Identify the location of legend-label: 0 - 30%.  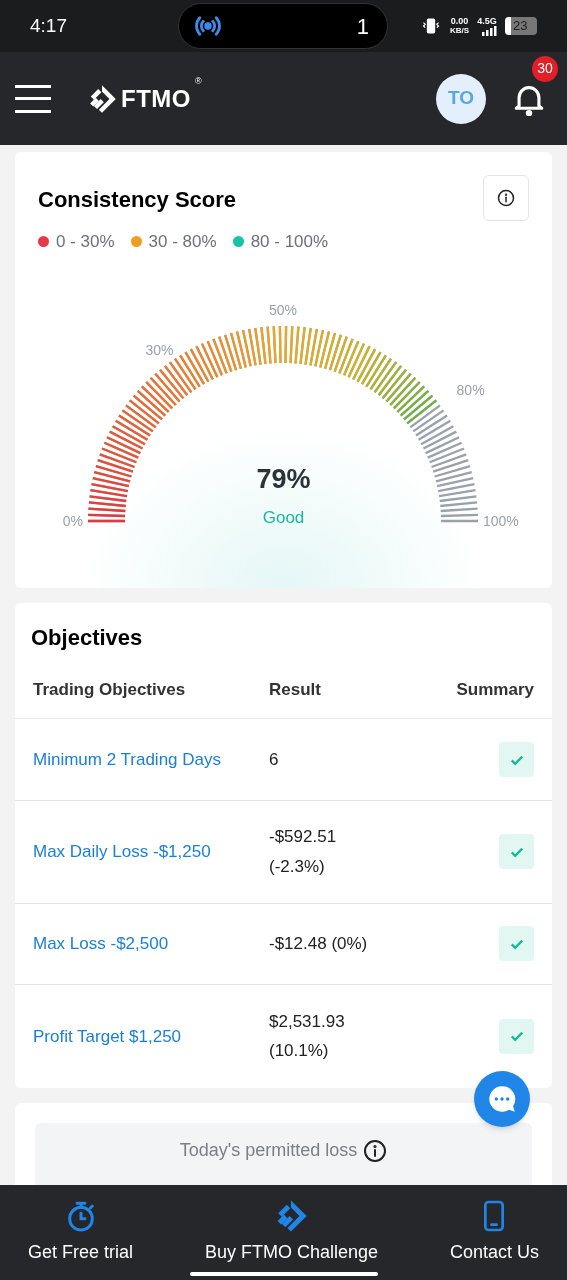
(85, 242).